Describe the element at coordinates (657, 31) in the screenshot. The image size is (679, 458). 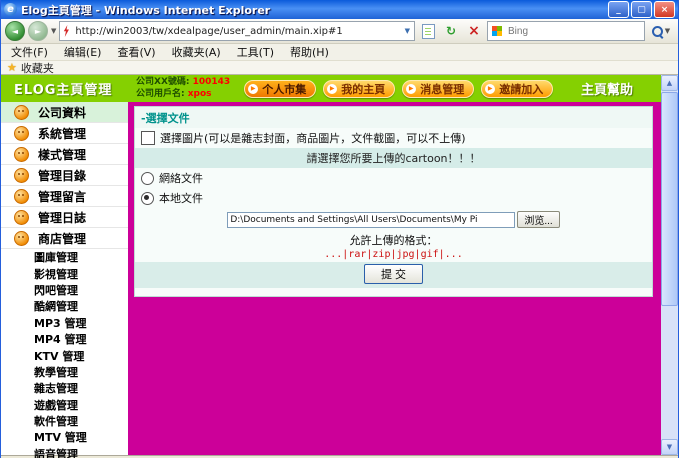
I see `magnifier-icon` at that location.